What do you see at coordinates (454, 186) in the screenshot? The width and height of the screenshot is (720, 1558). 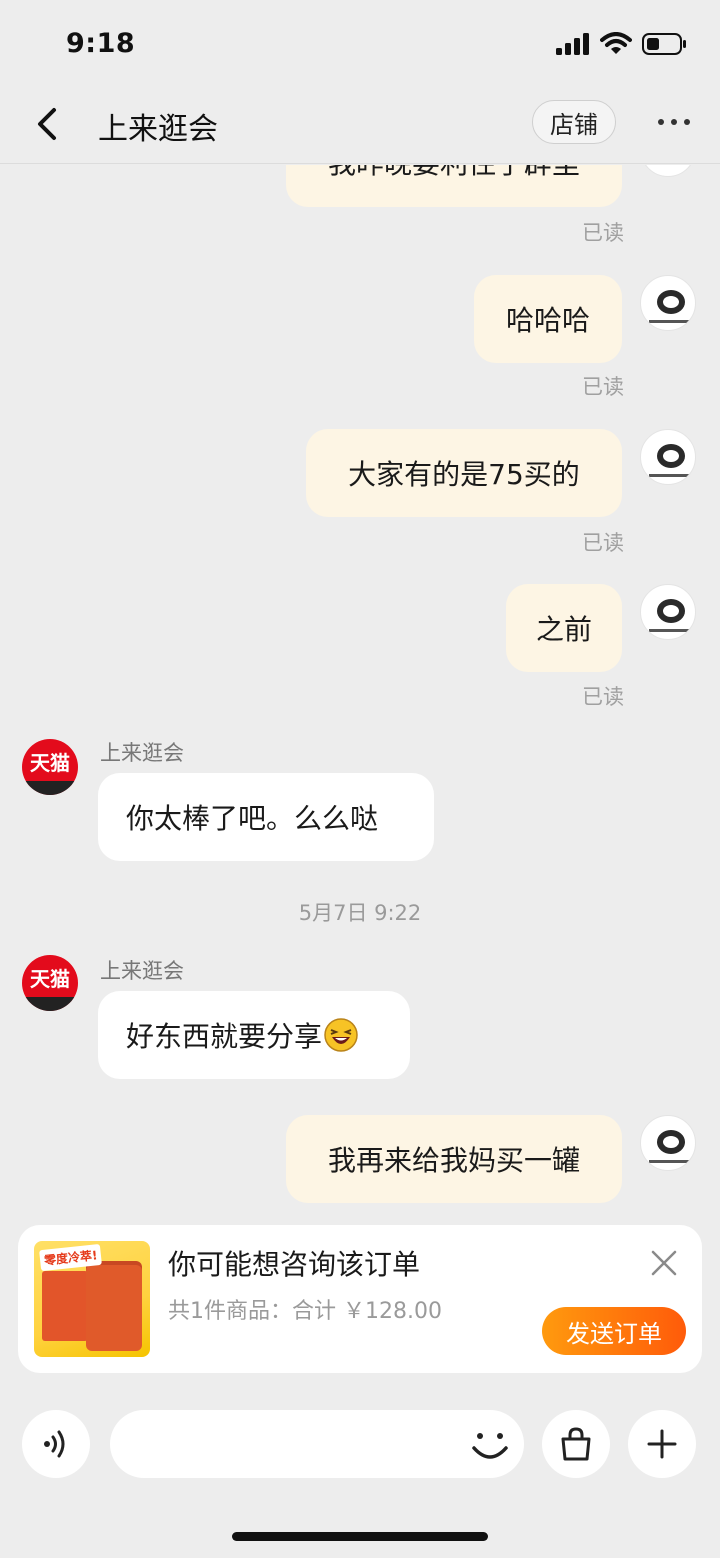 I see `outgoing-message: 我昨晚要利住了辟里` at bounding box center [454, 186].